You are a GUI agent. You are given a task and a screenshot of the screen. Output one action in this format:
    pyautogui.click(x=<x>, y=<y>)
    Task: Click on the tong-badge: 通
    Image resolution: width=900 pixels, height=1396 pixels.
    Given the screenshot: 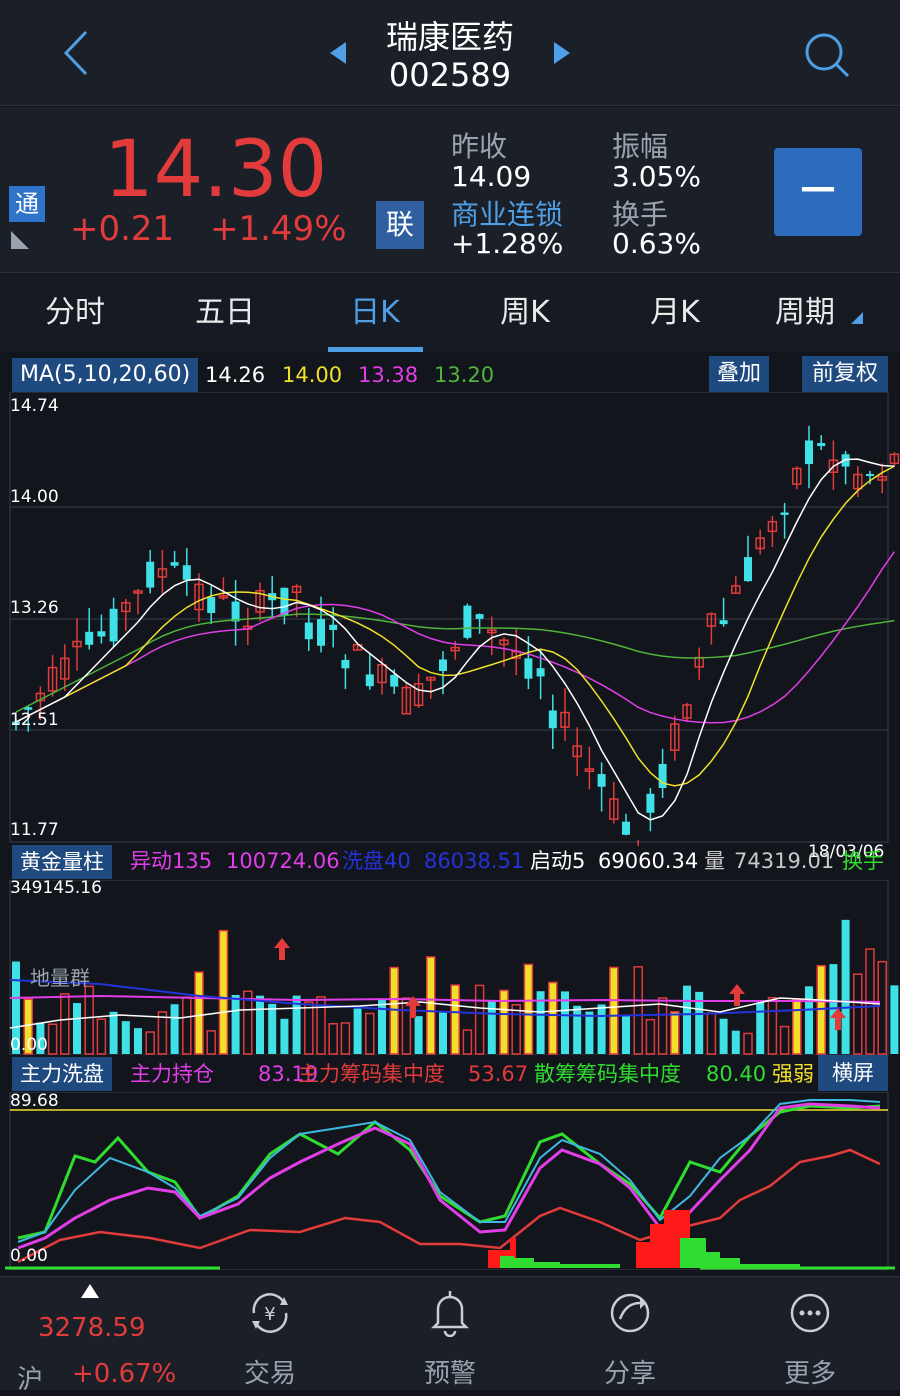 What is the action you would take?
    pyautogui.click(x=27, y=204)
    